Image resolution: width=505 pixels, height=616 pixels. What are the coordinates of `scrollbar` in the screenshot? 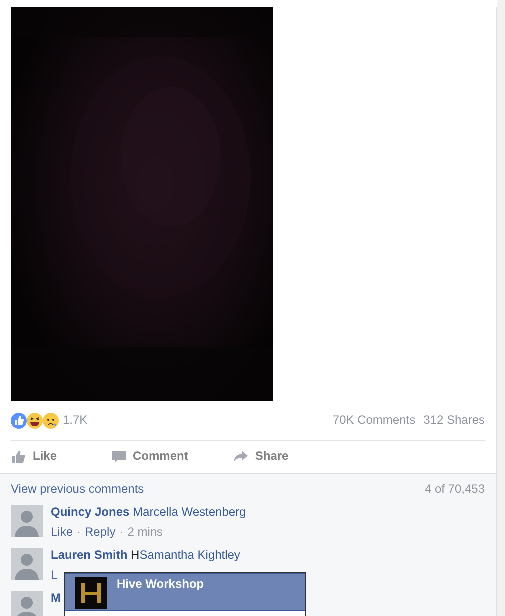 It's located at (501, 308).